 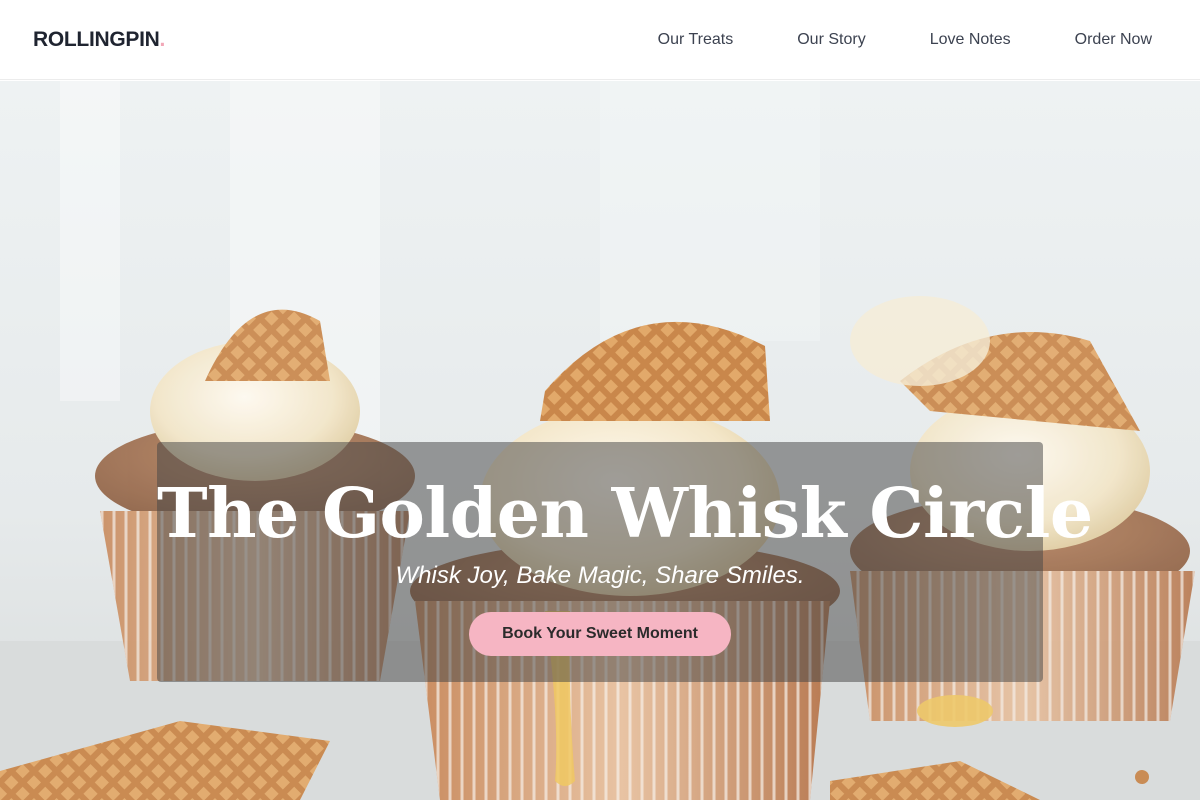 What do you see at coordinates (96, 39) in the screenshot?
I see `brand-name: ROLLINGPIN` at bounding box center [96, 39].